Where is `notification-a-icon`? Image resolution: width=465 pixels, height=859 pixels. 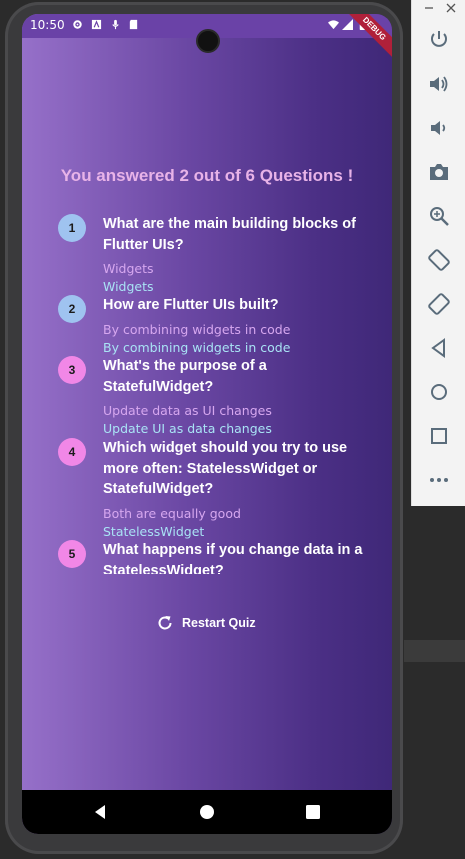
notification-a-icon is located at coordinates (96, 24).